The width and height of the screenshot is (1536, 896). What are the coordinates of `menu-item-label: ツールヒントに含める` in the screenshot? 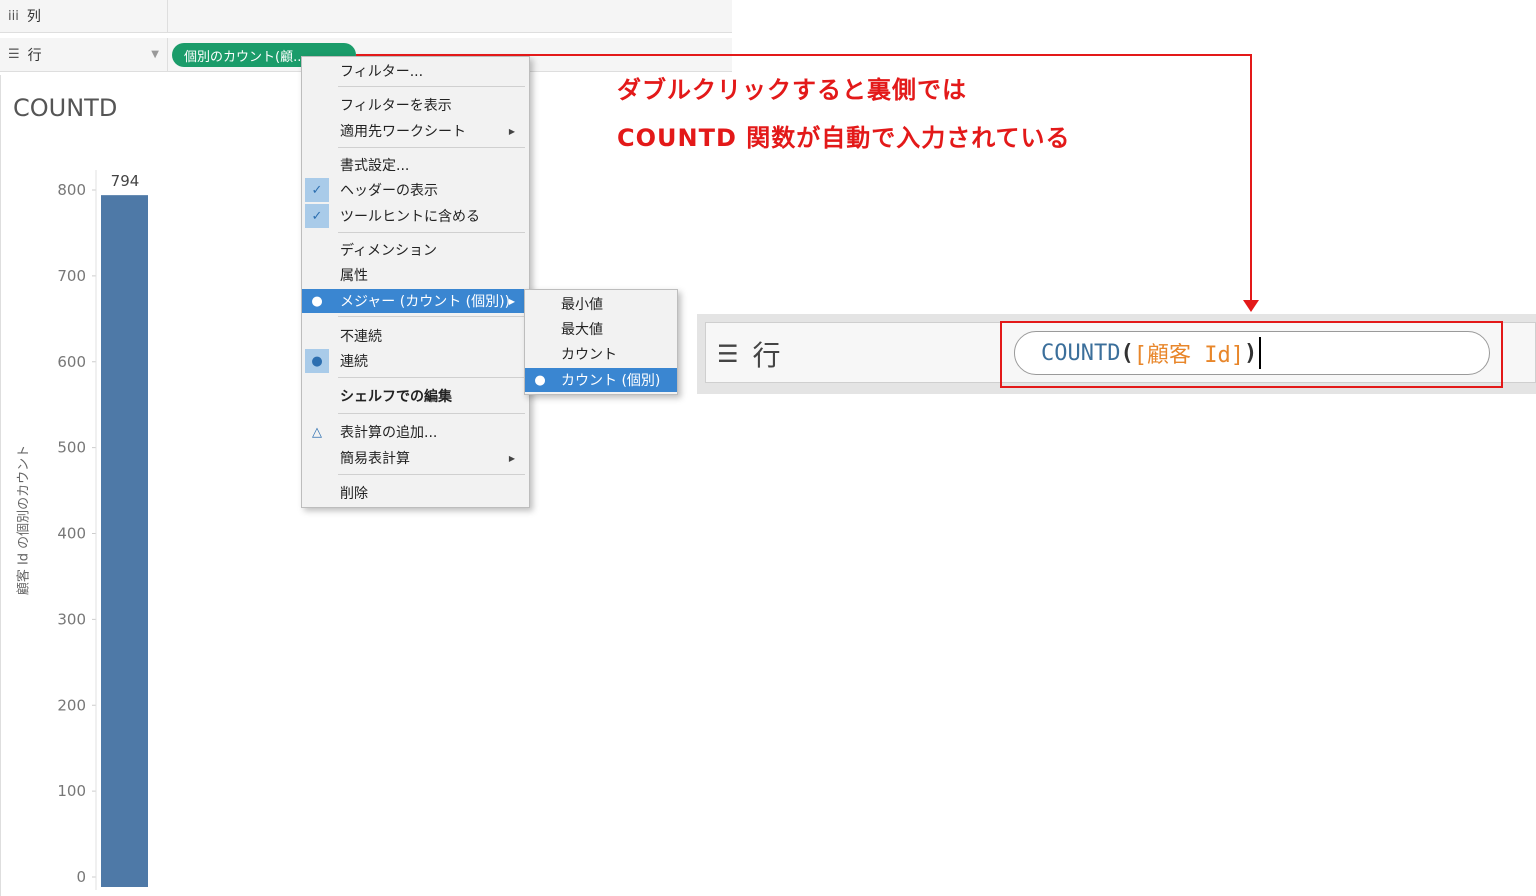 It's located at (410, 217).